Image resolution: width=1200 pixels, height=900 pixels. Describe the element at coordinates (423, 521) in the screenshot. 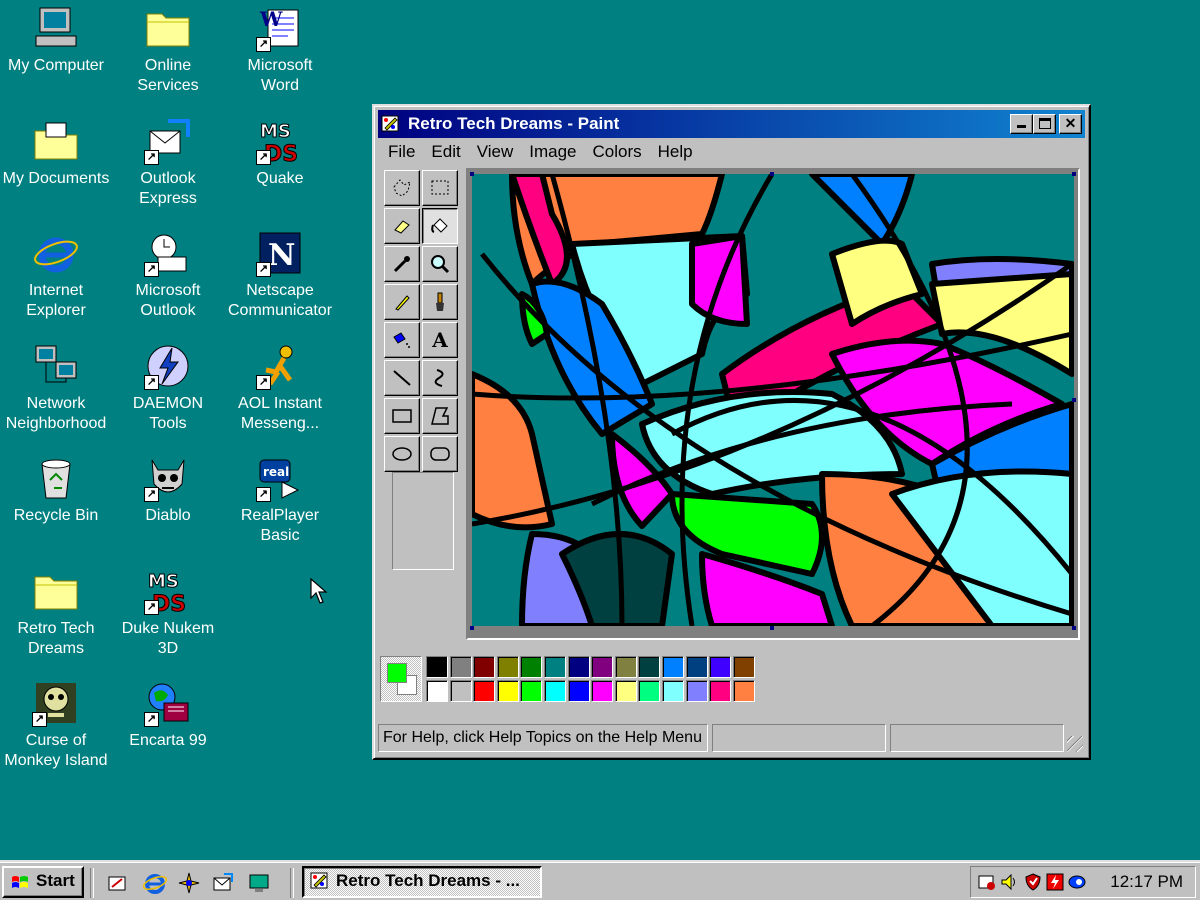

I see `tool-options-box` at that location.